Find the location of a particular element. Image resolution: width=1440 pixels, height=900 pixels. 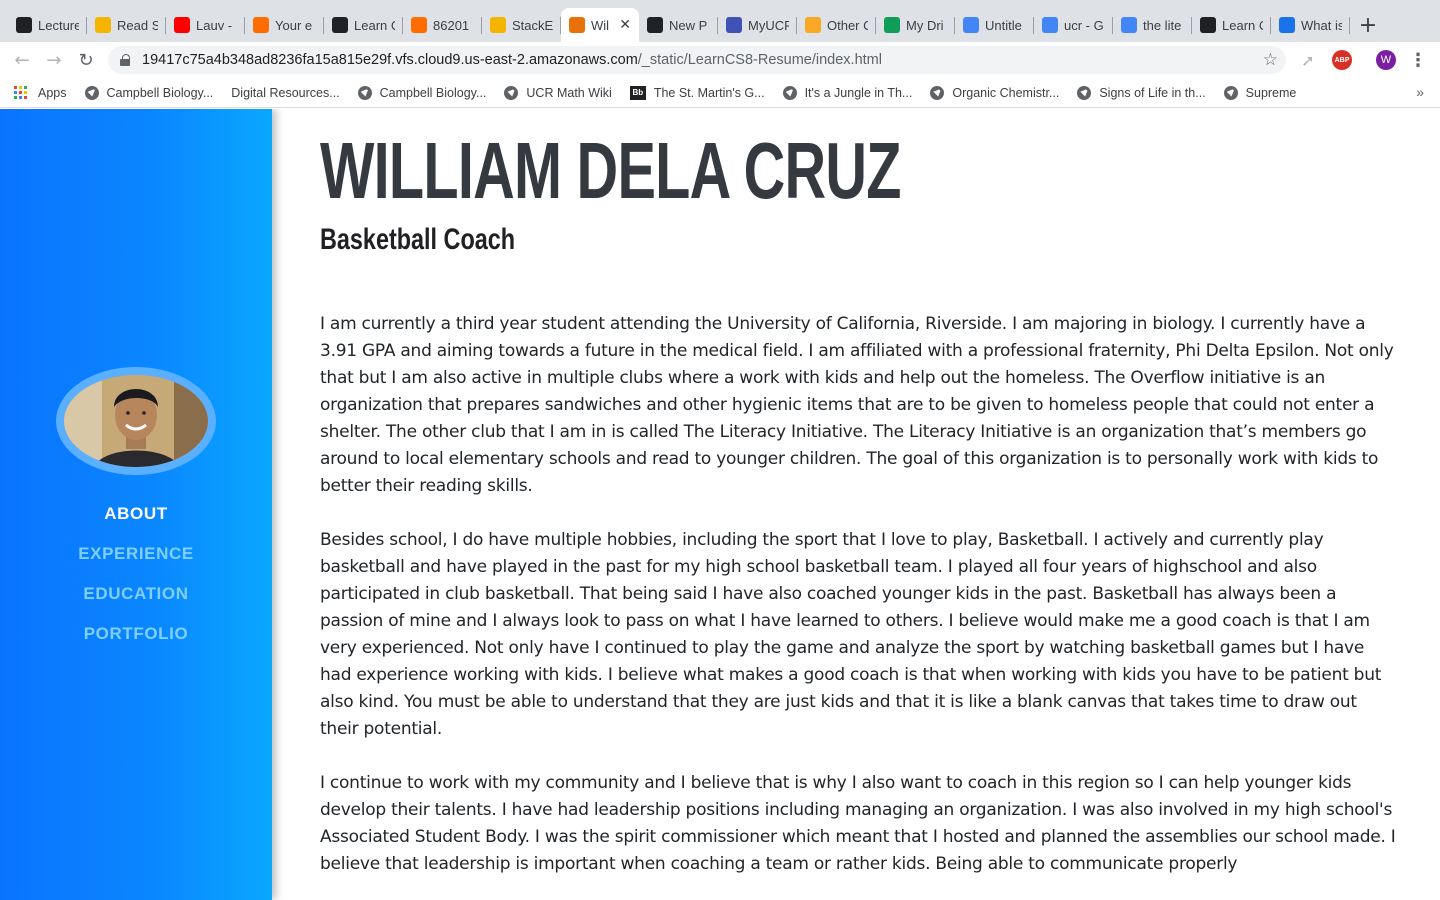

profile-avatar-button: W is located at coordinates (1386, 60).